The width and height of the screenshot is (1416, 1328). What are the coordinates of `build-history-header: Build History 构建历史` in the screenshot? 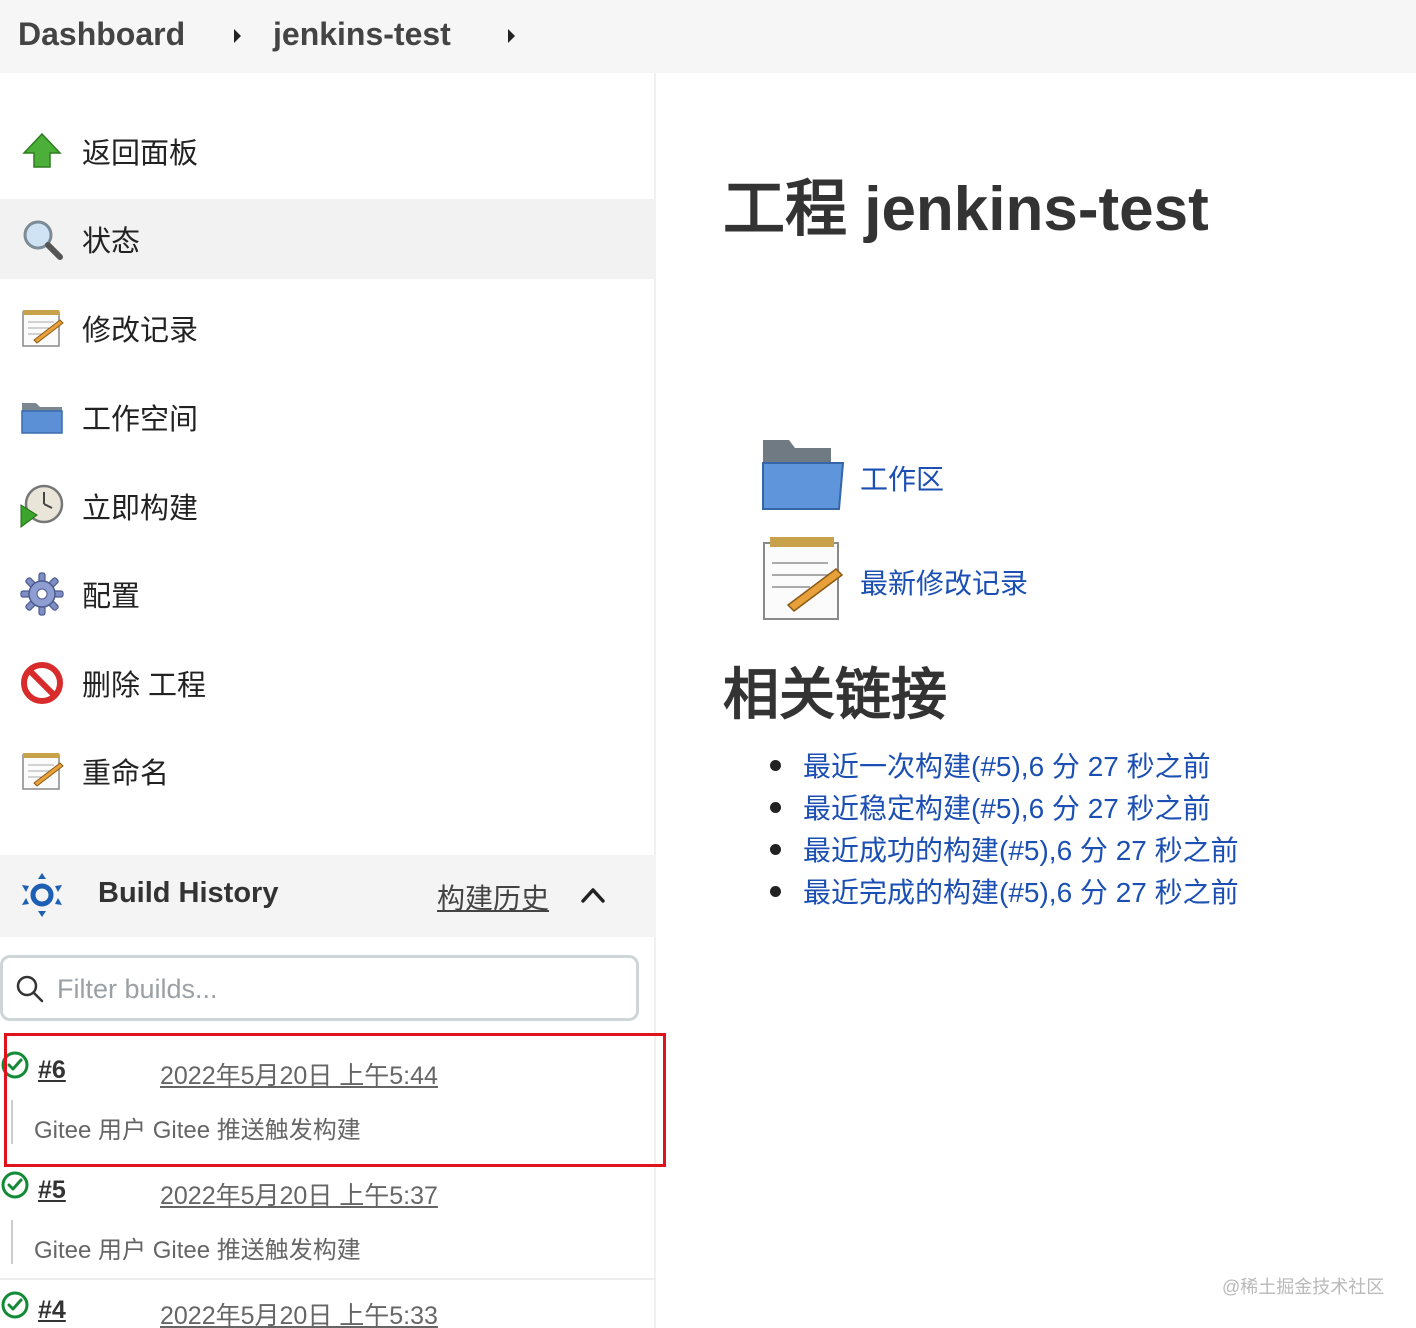 It's located at (328, 896).